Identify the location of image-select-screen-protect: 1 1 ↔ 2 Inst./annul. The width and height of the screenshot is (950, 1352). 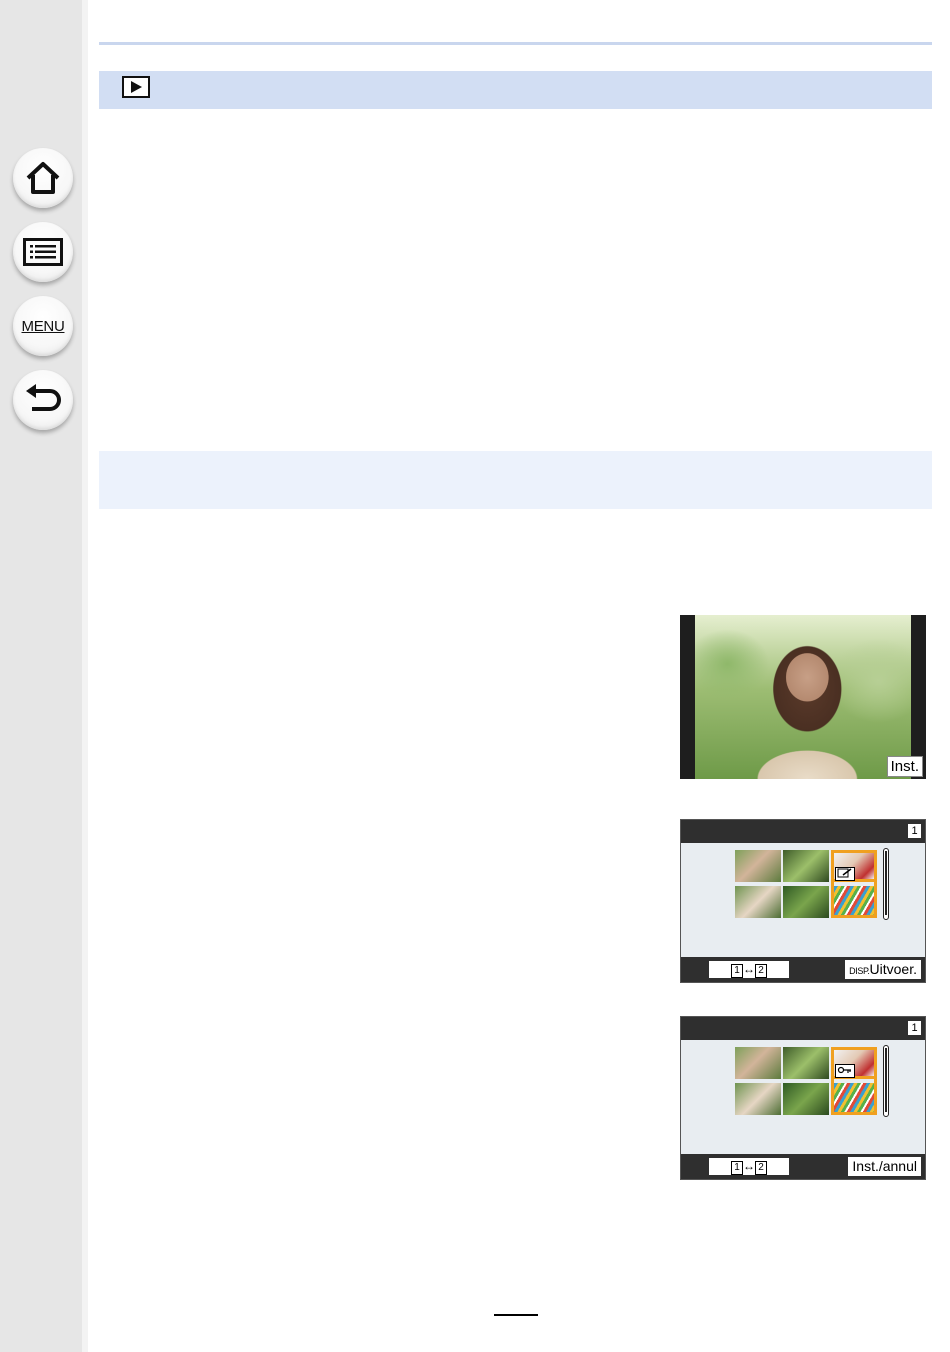
(803, 1098).